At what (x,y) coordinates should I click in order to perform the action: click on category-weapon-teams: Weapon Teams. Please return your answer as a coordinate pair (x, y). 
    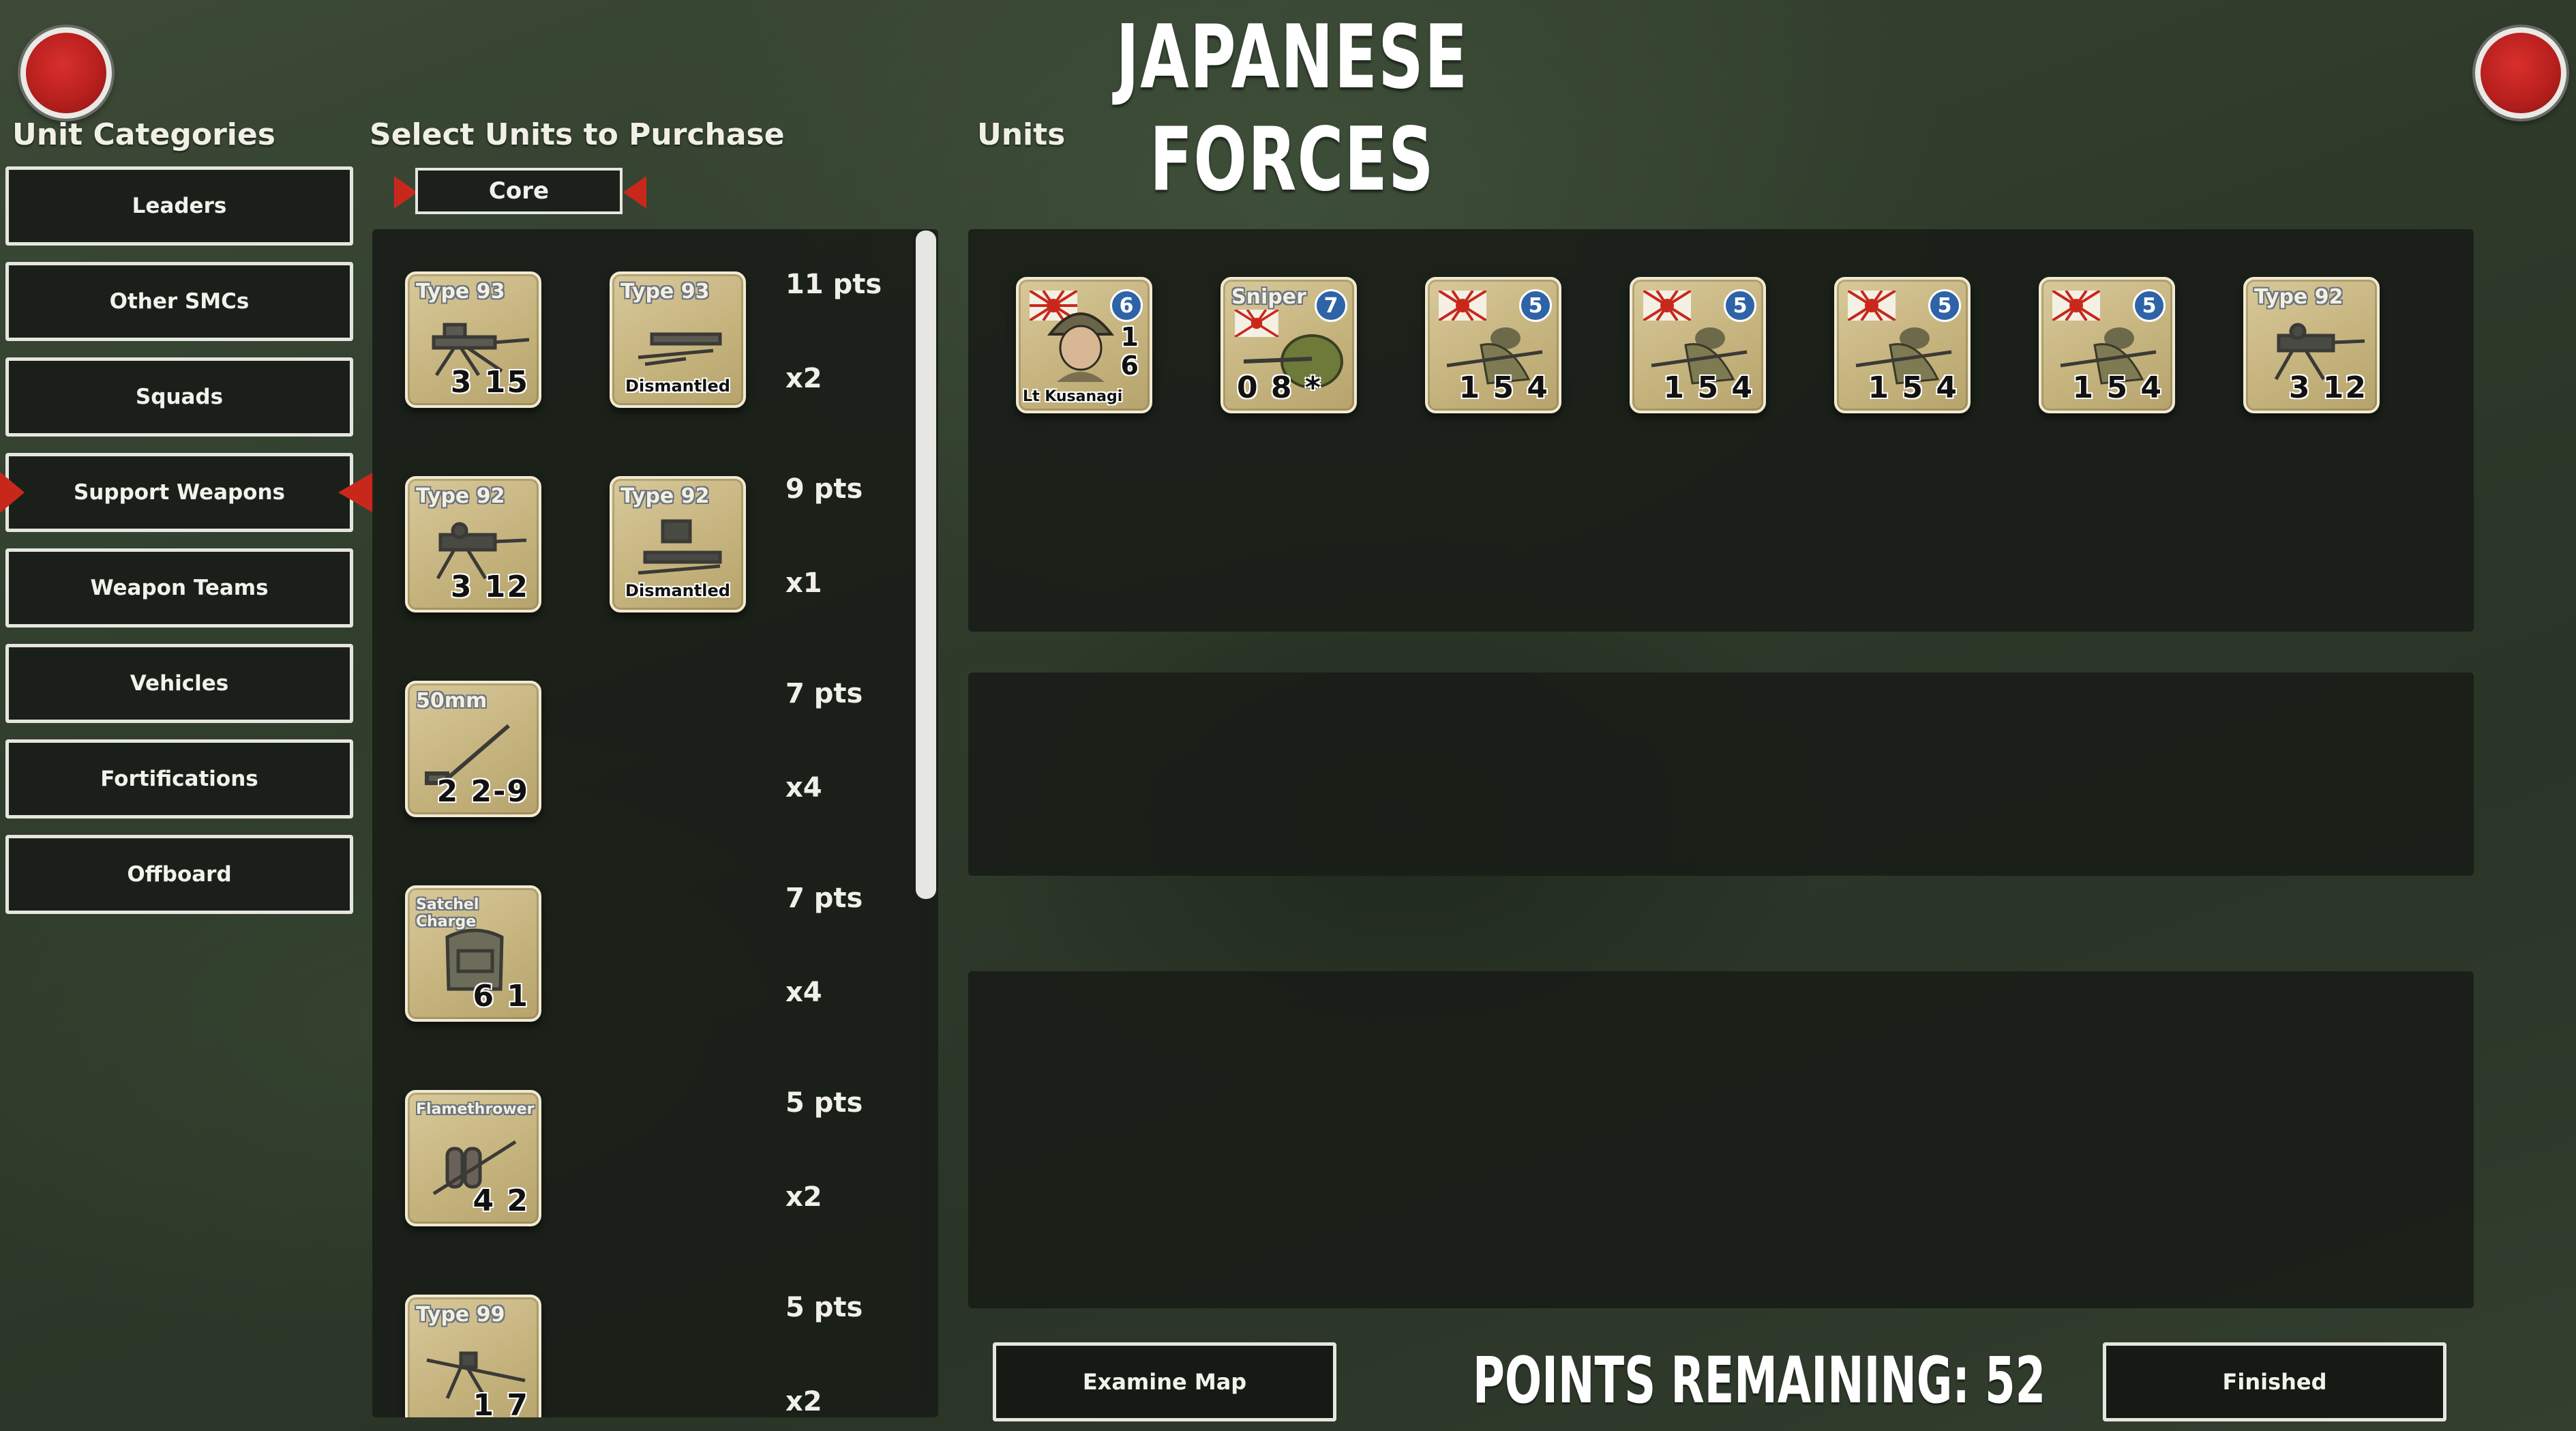
    Looking at the image, I should click on (179, 588).